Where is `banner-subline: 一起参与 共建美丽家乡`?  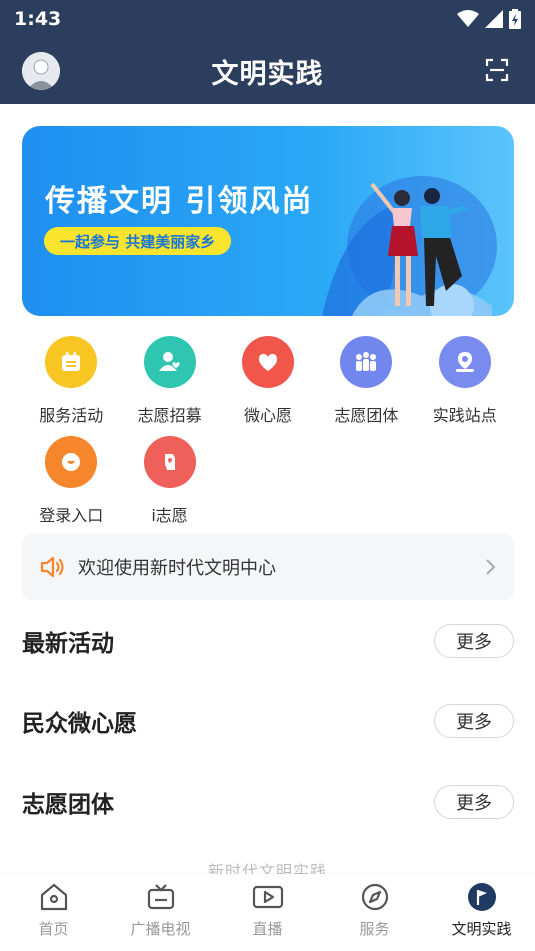
banner-subline: 一起参与 共建美丽家乡 is located at coordinates (138, 241).